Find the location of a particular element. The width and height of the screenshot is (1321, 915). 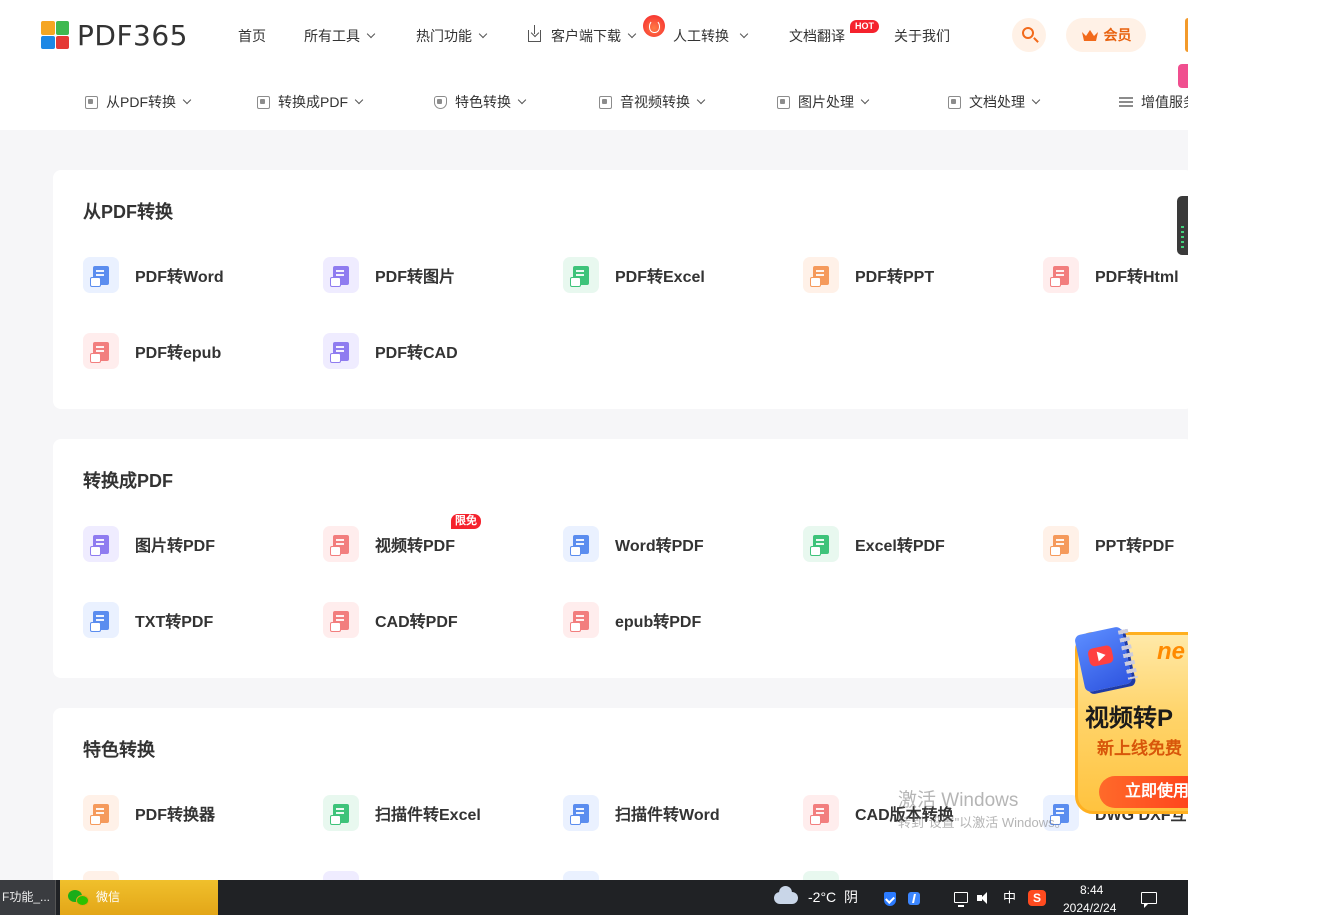

tool-pdf-converter: PDF转换器 is located at coordinates (149, 813).